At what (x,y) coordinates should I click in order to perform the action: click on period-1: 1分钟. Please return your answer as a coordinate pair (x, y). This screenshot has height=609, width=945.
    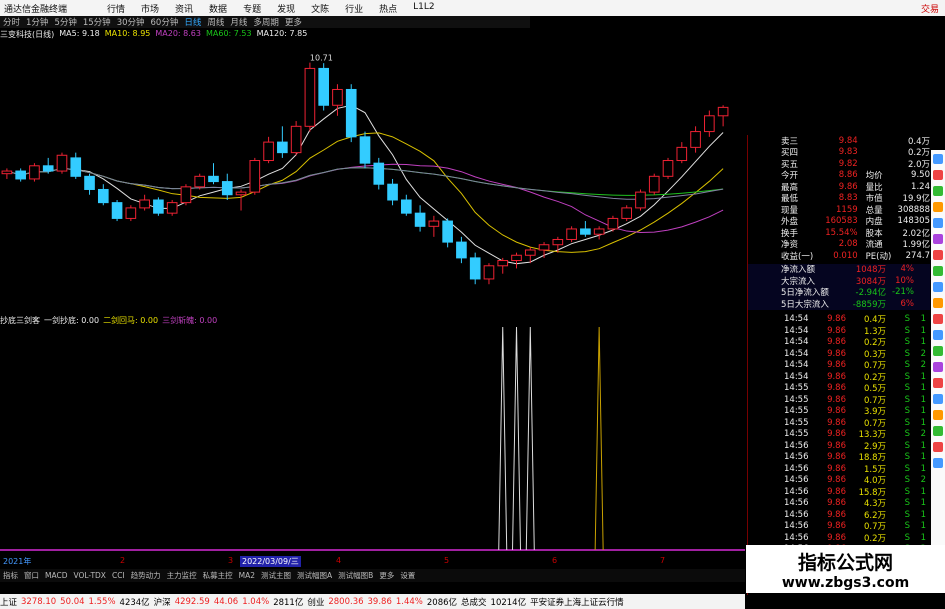
    Looking at the image, I should click on (37, 22).